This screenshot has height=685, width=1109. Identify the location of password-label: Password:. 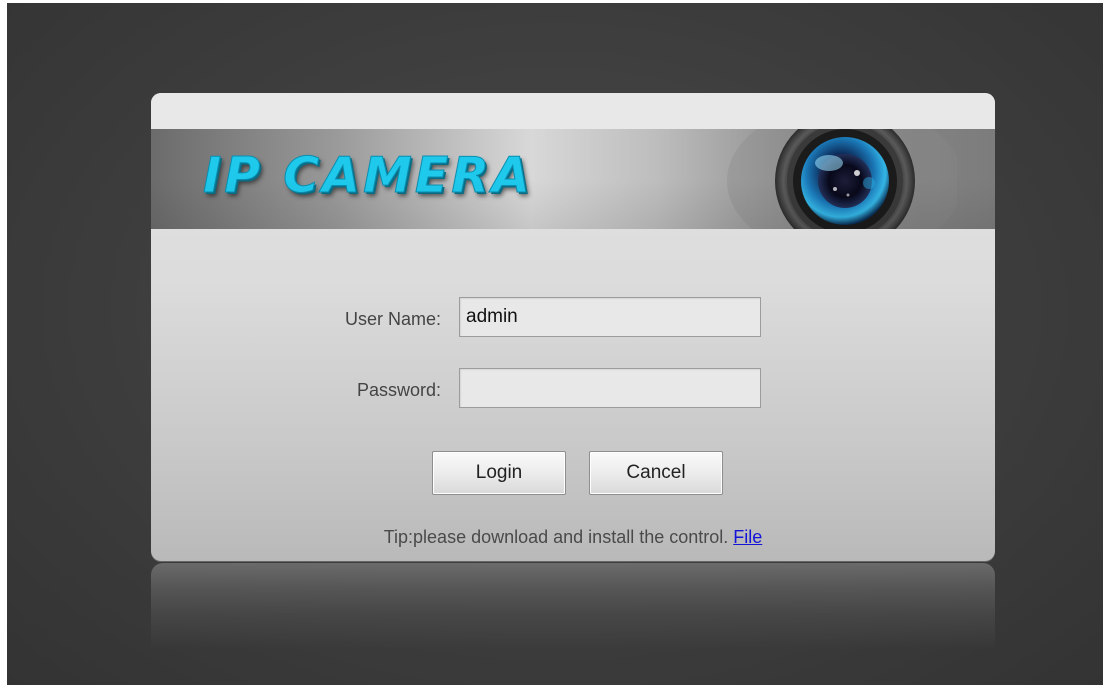
(398, 390).